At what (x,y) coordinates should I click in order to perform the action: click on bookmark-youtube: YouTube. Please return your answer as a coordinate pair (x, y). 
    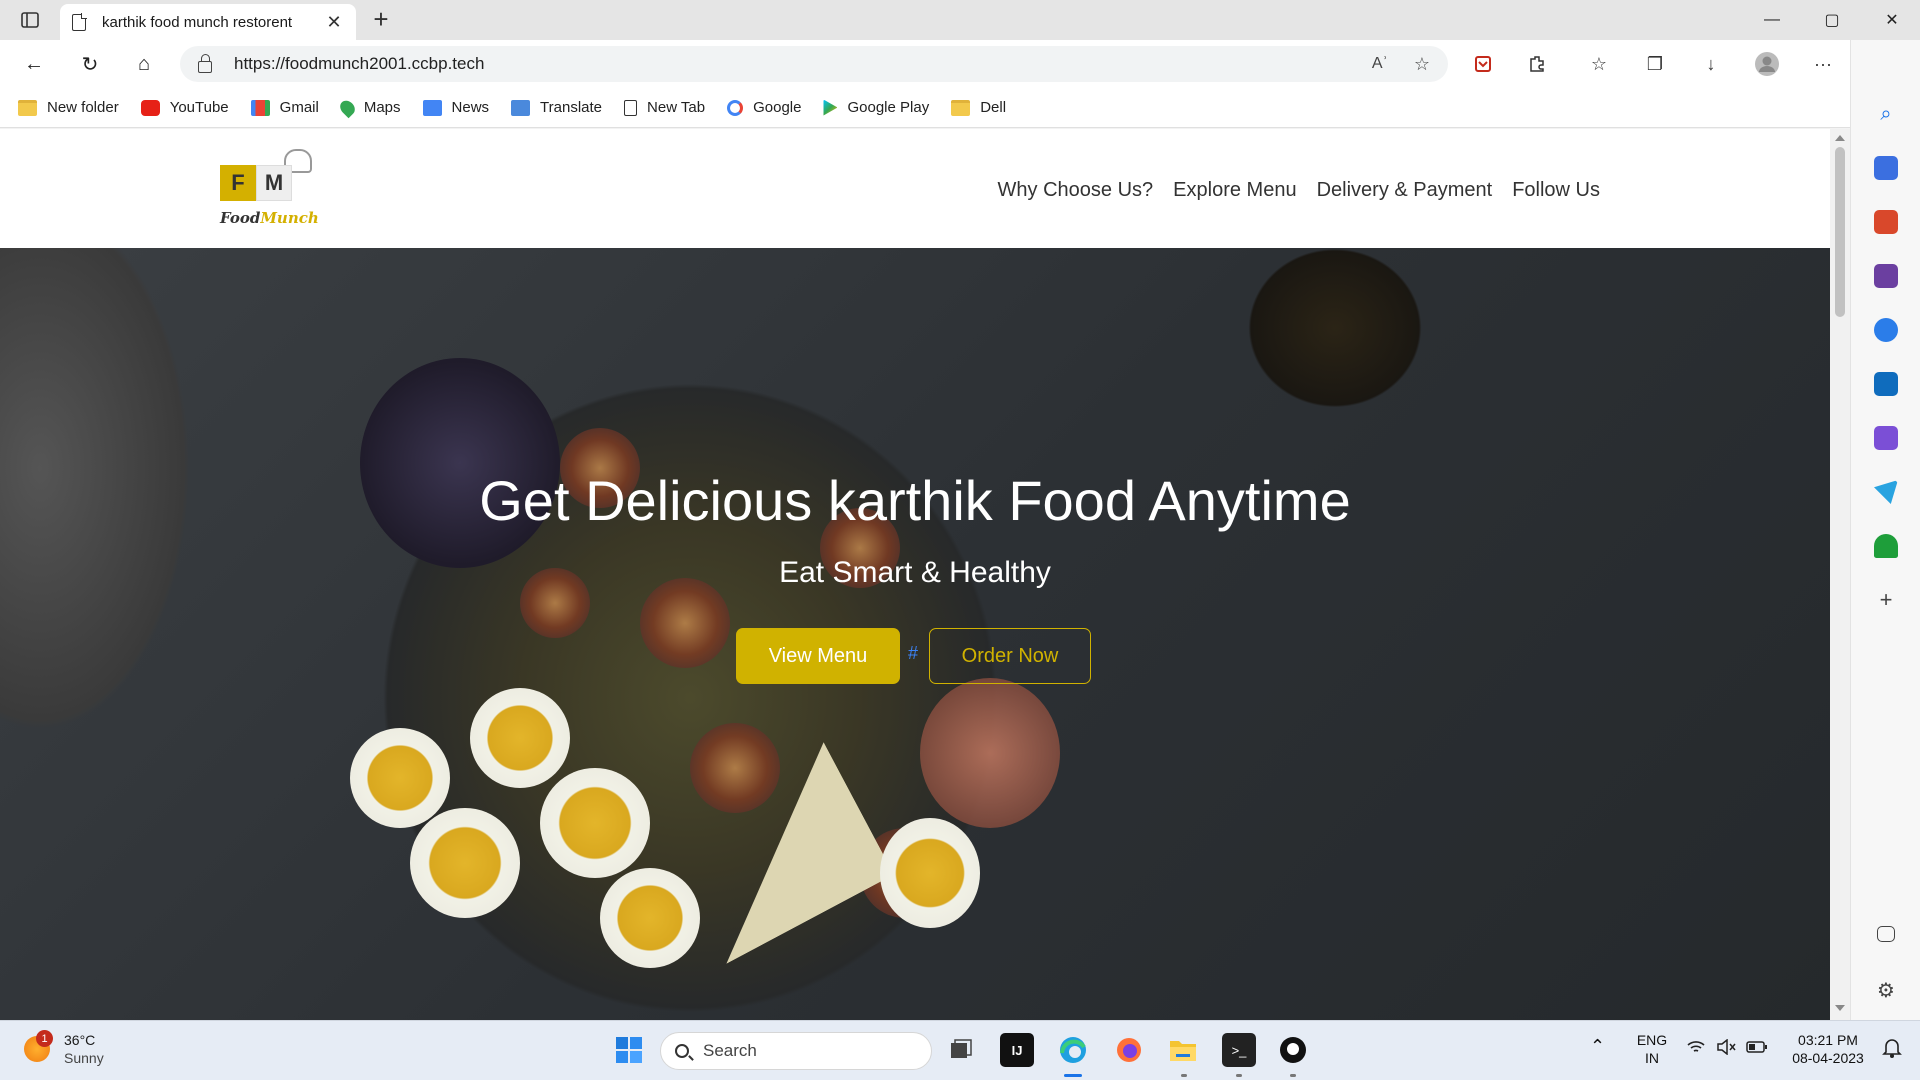
    Looking at the image, I should click on (184, 107).